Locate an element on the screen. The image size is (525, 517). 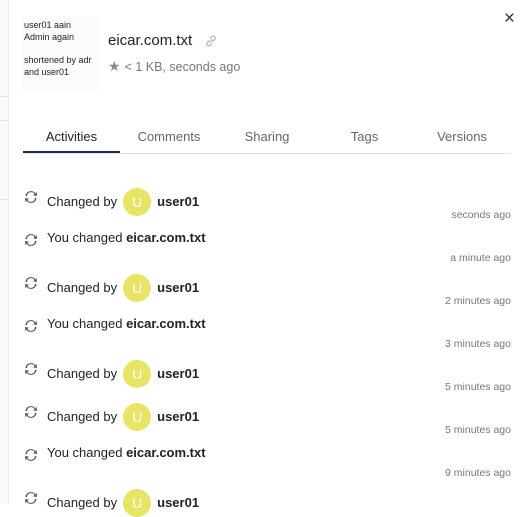
activity-item: You changed eicar.com.txt a minute ago is located at coordinates (267, 247).